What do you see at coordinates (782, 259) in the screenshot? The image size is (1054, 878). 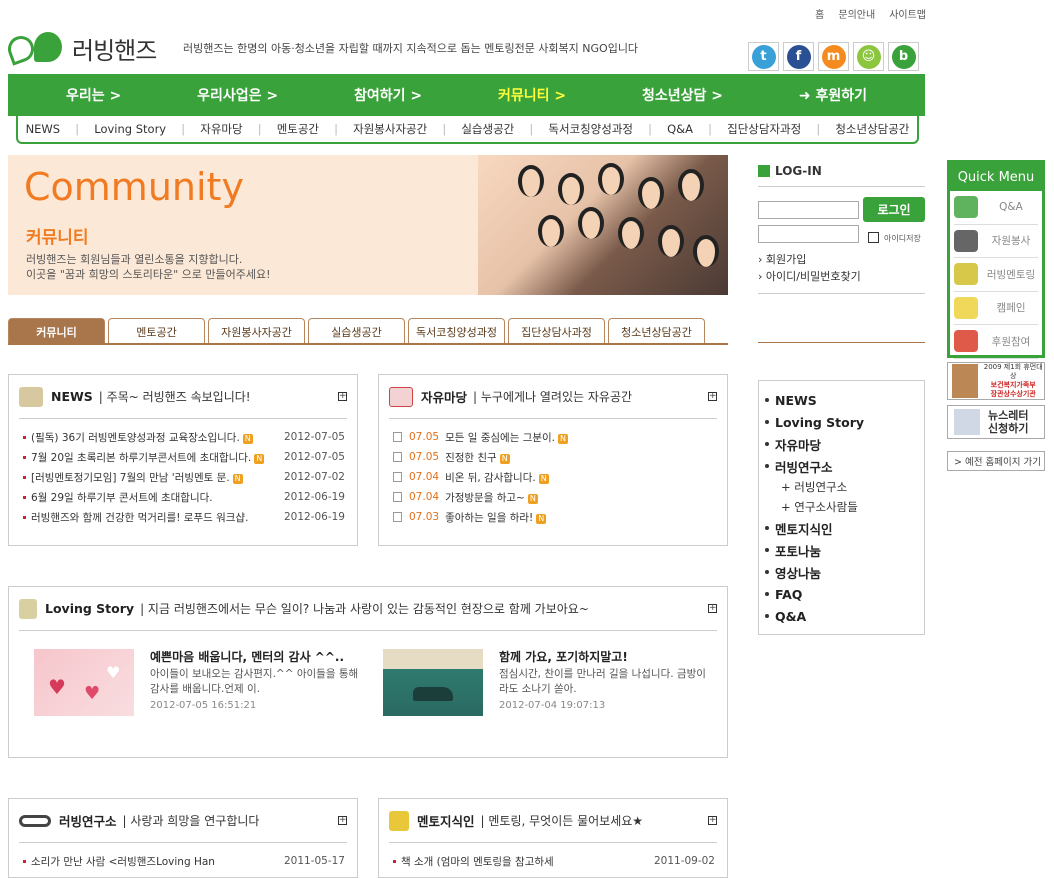 I see `join-link: › 회원가입` at bounding box center [782, 259].